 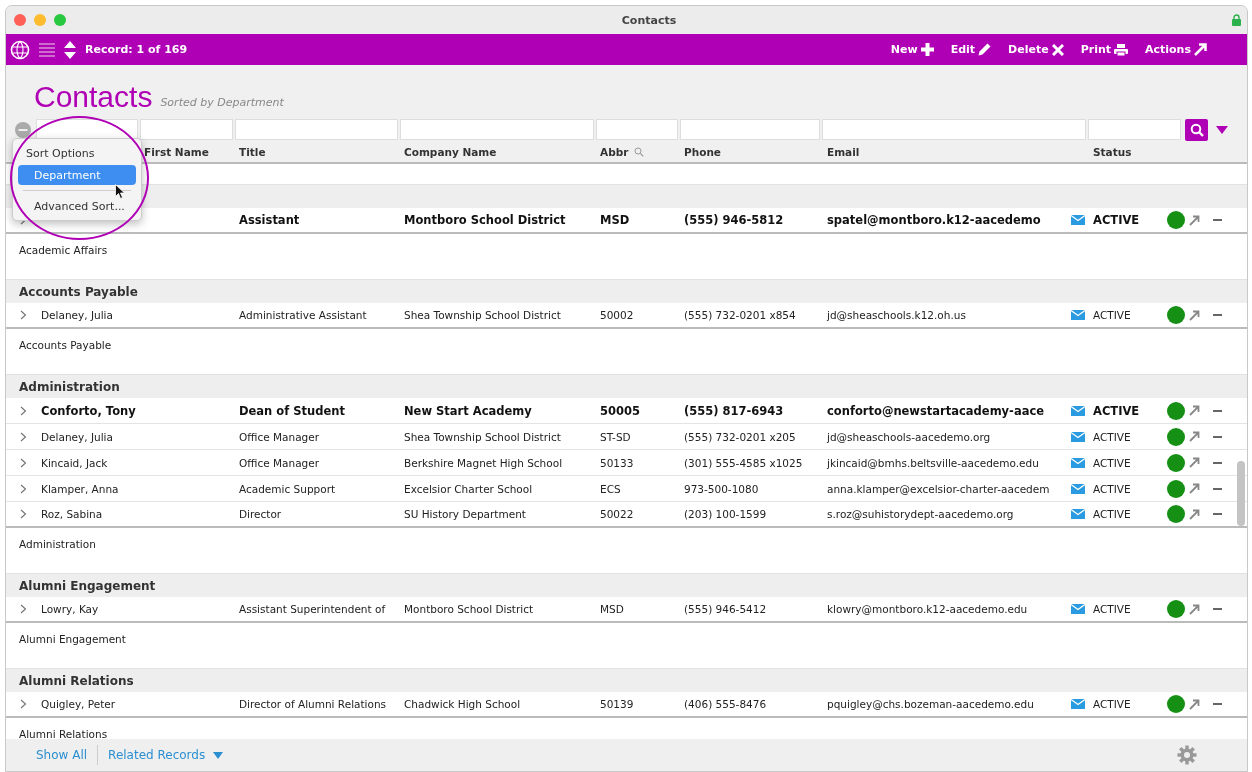 What do you see at coordinates (20, 20) in the screenshot?
I see `close-button` at bounding box center [20, 20].